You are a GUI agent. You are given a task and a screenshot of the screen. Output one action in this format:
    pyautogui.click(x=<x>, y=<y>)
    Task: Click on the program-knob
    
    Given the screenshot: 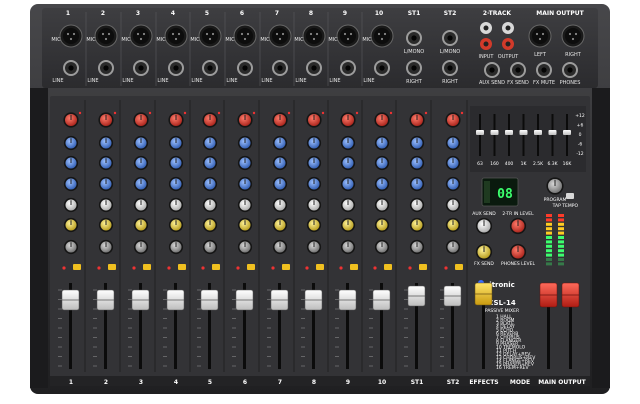 What is the action you would take?
    pyautogui.click(x=555, y=186)
    